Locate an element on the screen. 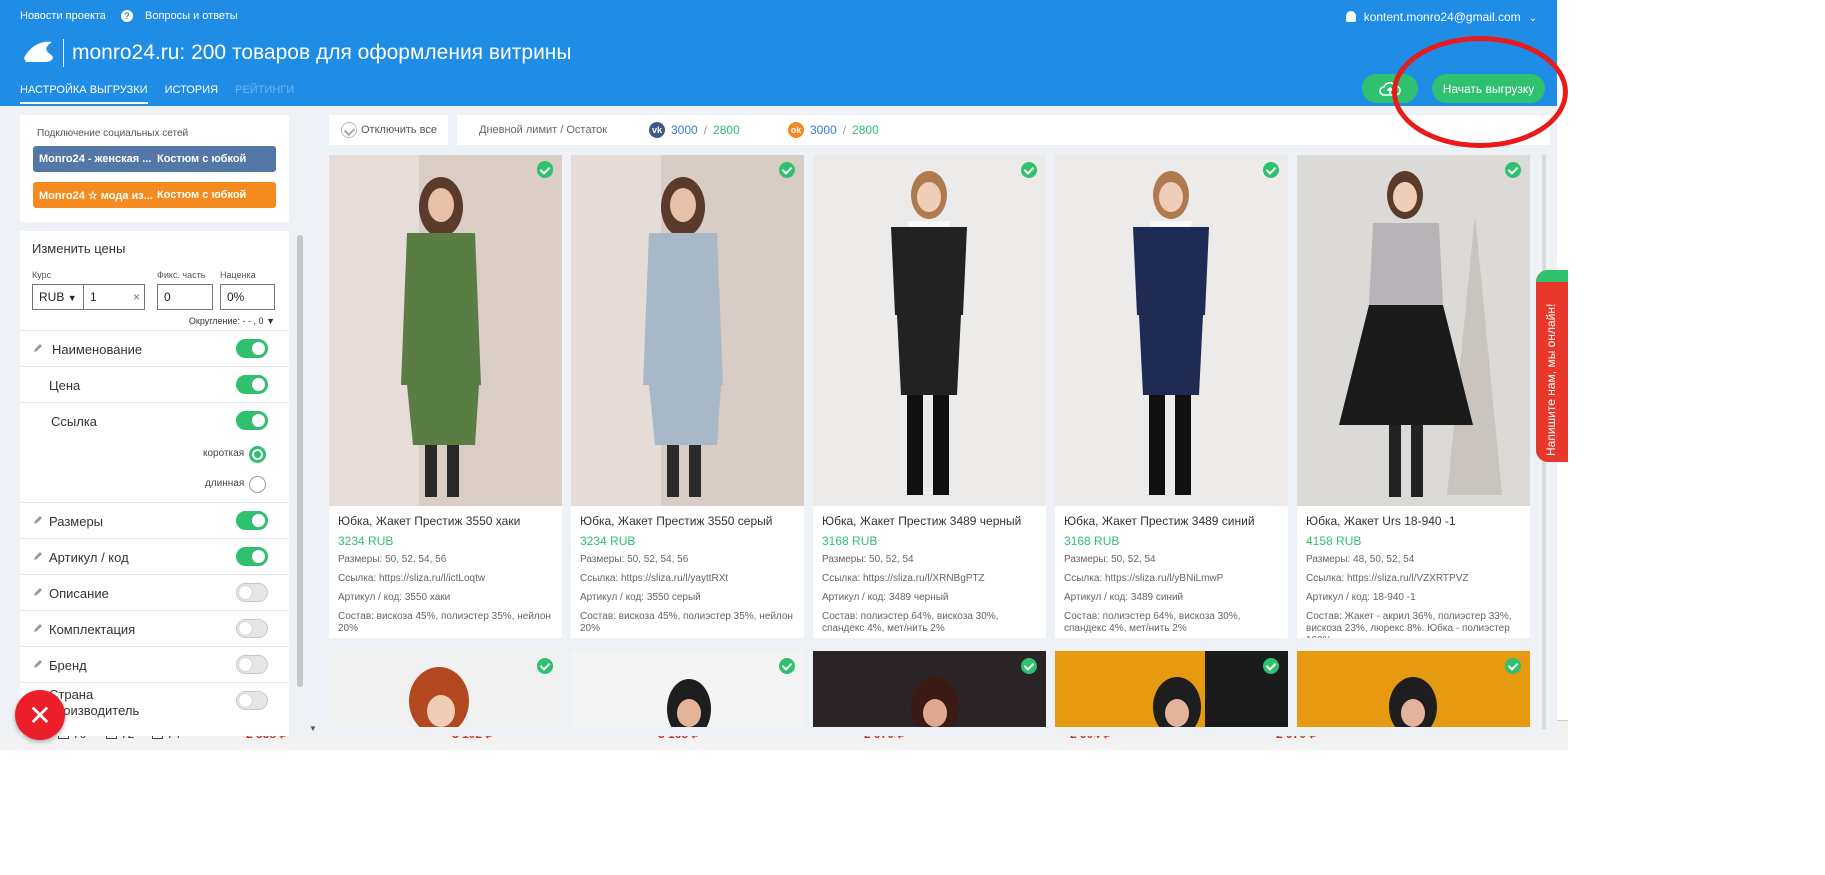 The image size is (1825, 875). account-menu: kontent.monro24@gmail.com ⌄ is located at coordinates (1441, 17).